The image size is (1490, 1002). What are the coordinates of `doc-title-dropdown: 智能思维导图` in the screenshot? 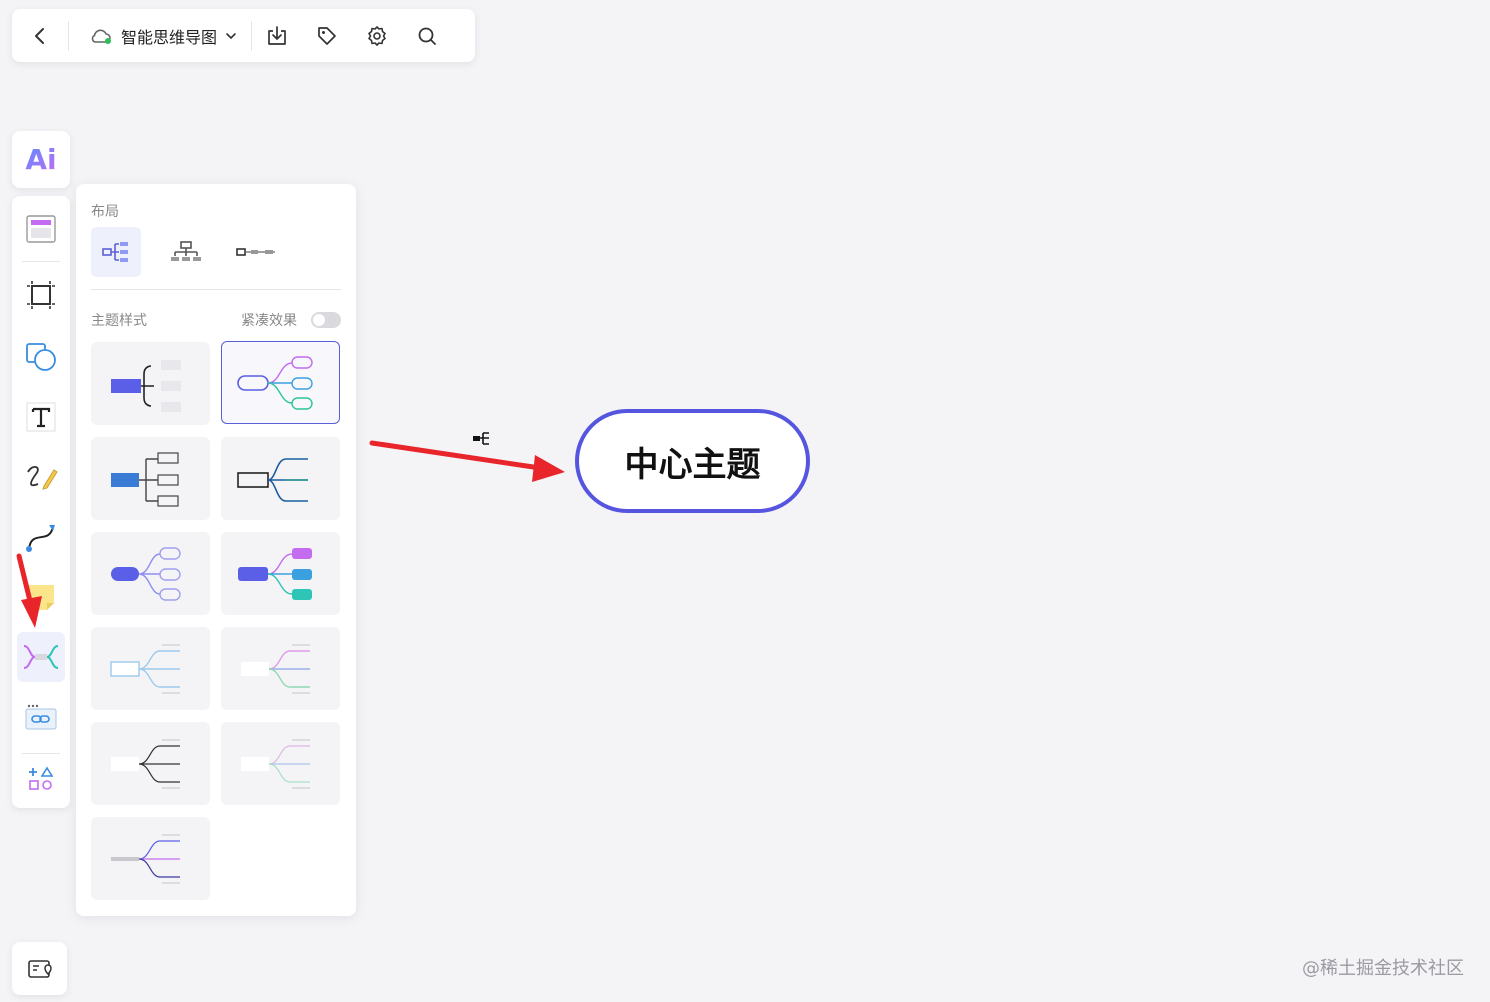 It's located at (160, 35).